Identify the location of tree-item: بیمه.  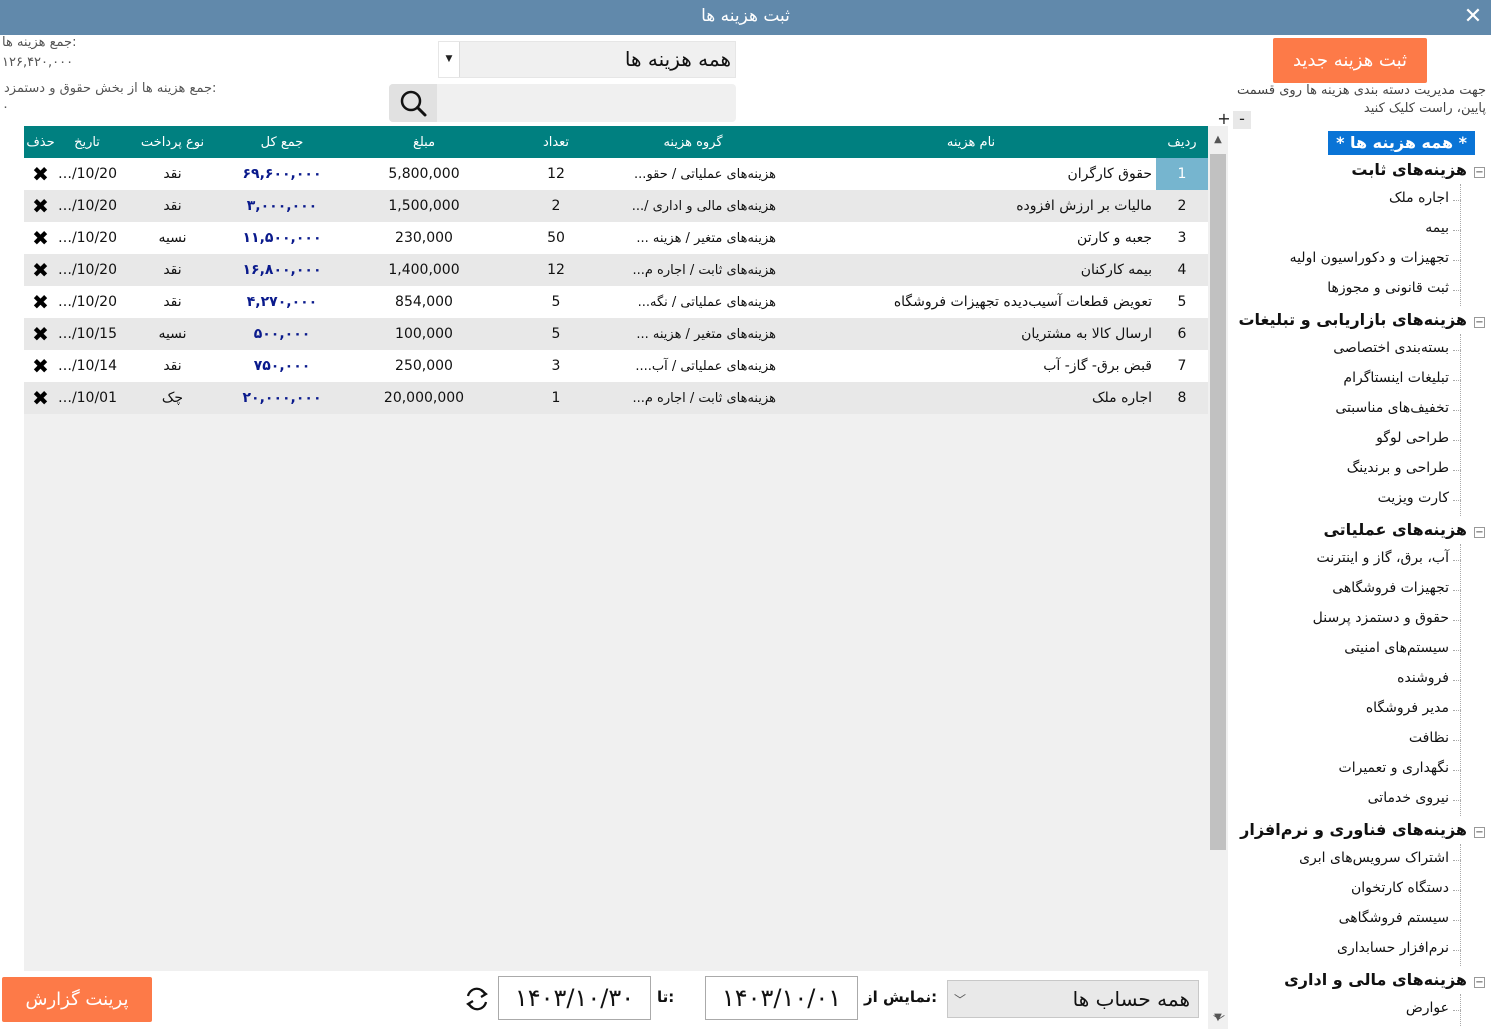
(1437, 228).